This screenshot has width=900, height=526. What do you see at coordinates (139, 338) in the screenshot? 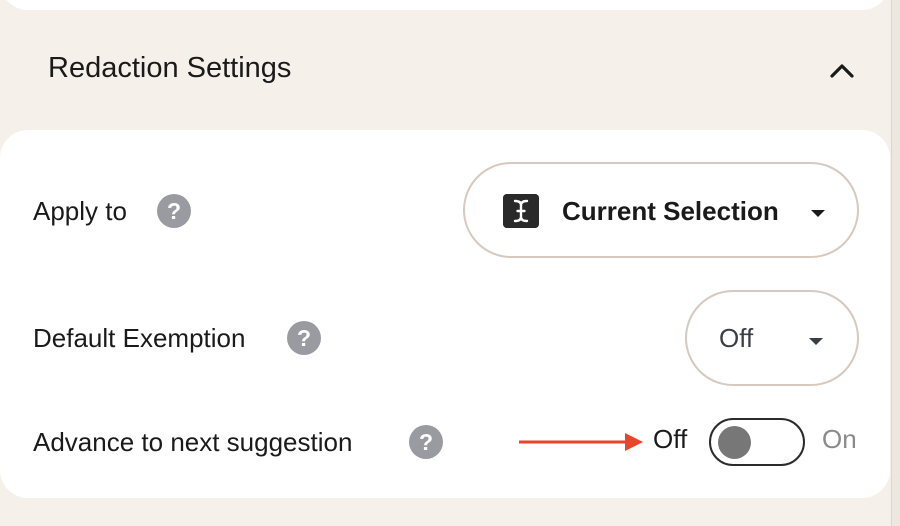
I see `default-exemption-label: Default Exemption` at bounding box center [139, 338].